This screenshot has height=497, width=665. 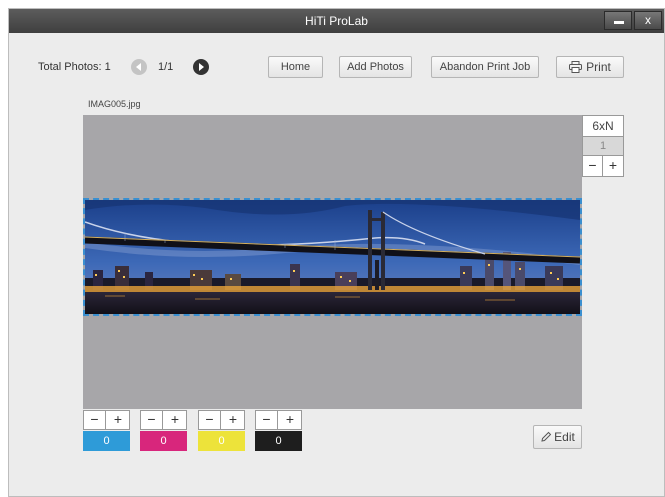 I want to click on copies-count: 1, so click(x=603, y=146).